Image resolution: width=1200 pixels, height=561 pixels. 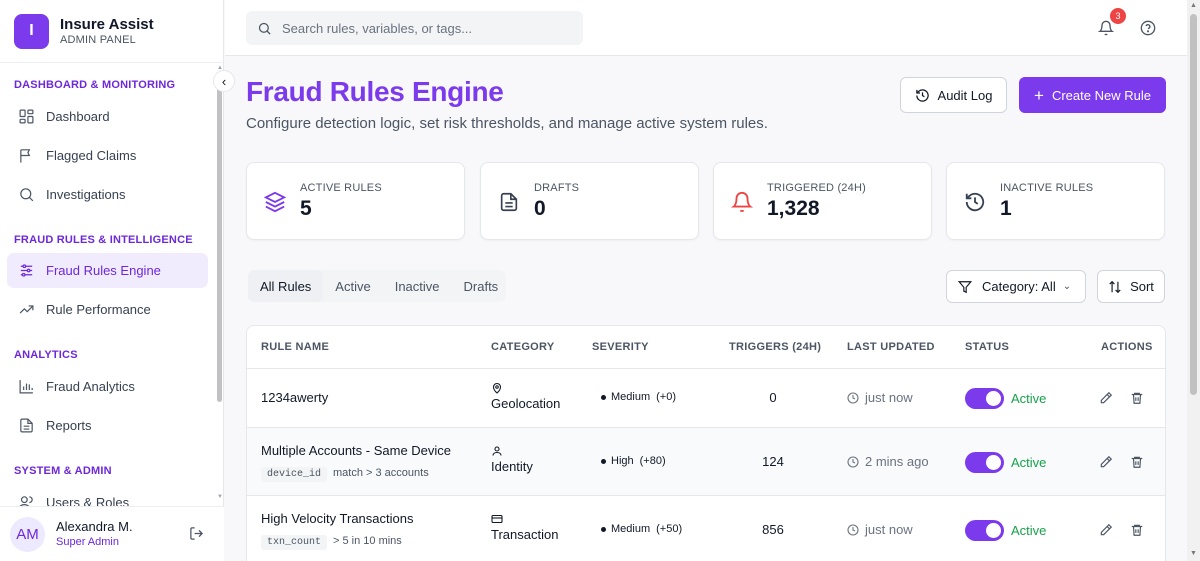 What do you see at coordinates (294, 542) in the screenshot?
I see `rule-variable: txn_count` at bounding box center [294, 542].